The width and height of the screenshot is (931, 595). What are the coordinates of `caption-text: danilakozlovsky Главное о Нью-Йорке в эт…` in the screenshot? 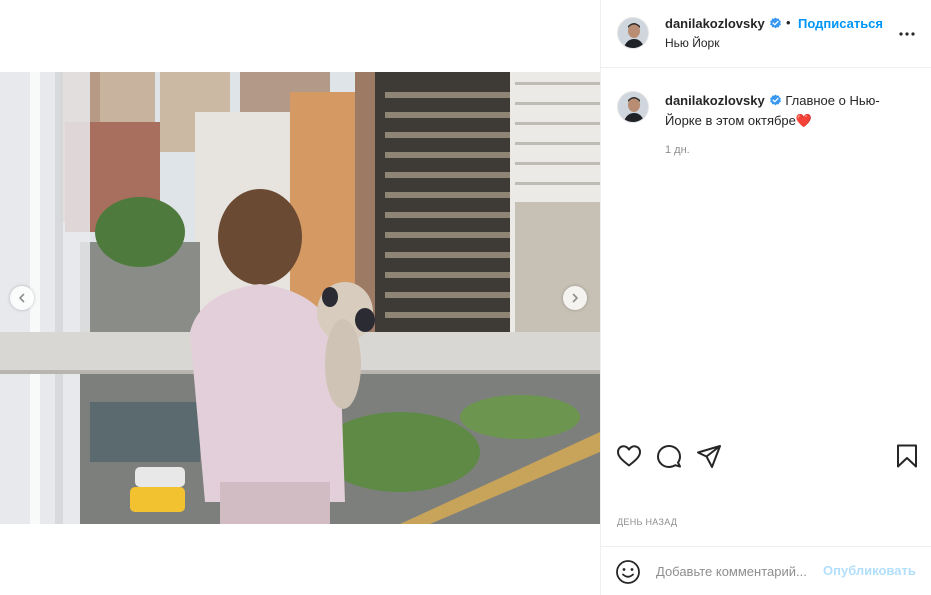 It's located at (790, 111).